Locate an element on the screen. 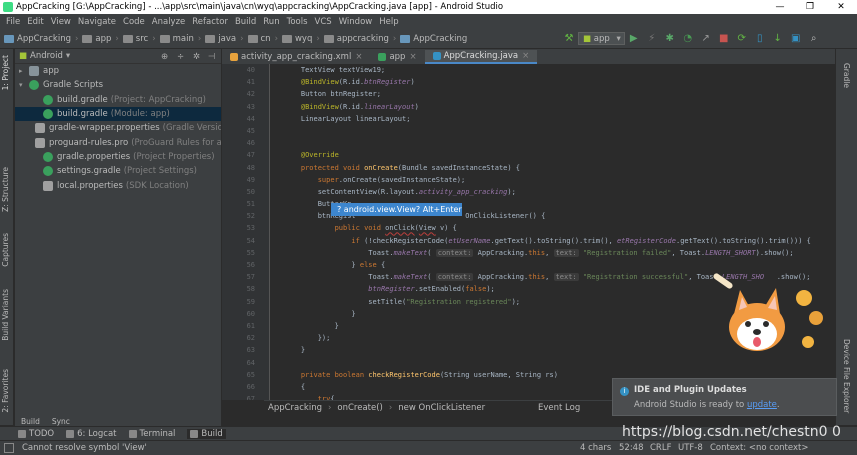 Image resolution: width=857 pixels, height=455 pixels. menu-run: Run is located at coordinates (271, 22).